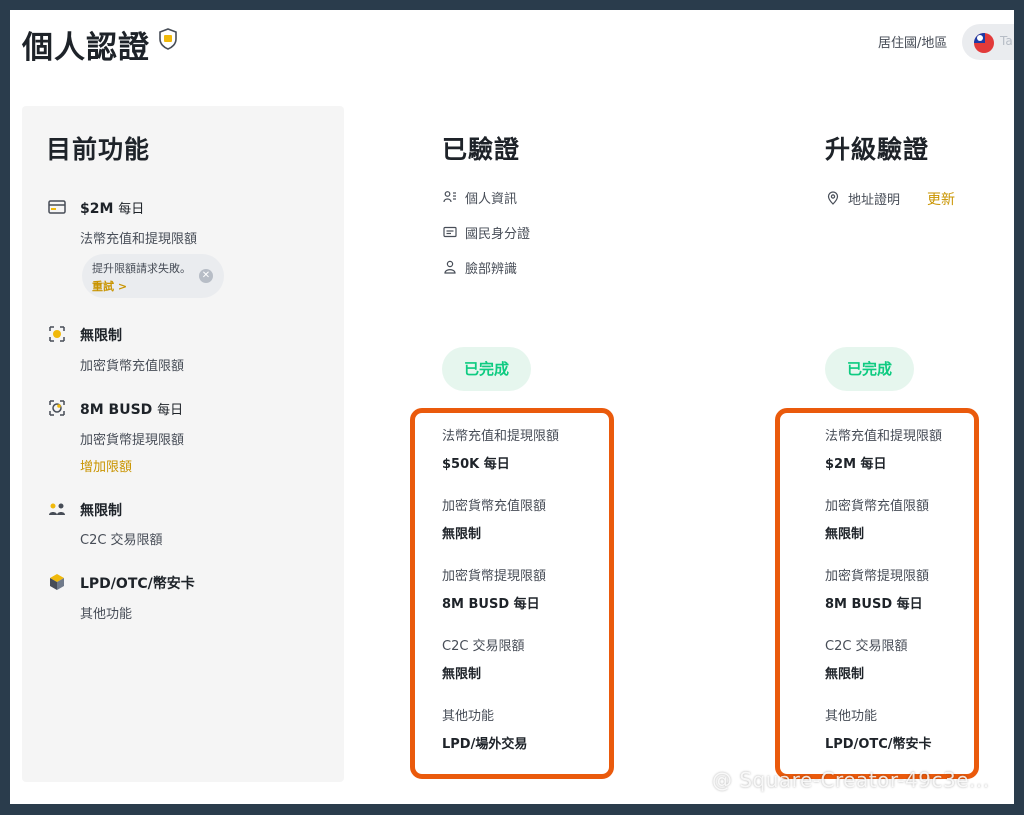 The image size is (1024, 815). What do you see at coordinates (137, 584) in the screenshot?
I see `other-features-value: LPD/OTC/幣安卡` at bounding box center [137, 584].